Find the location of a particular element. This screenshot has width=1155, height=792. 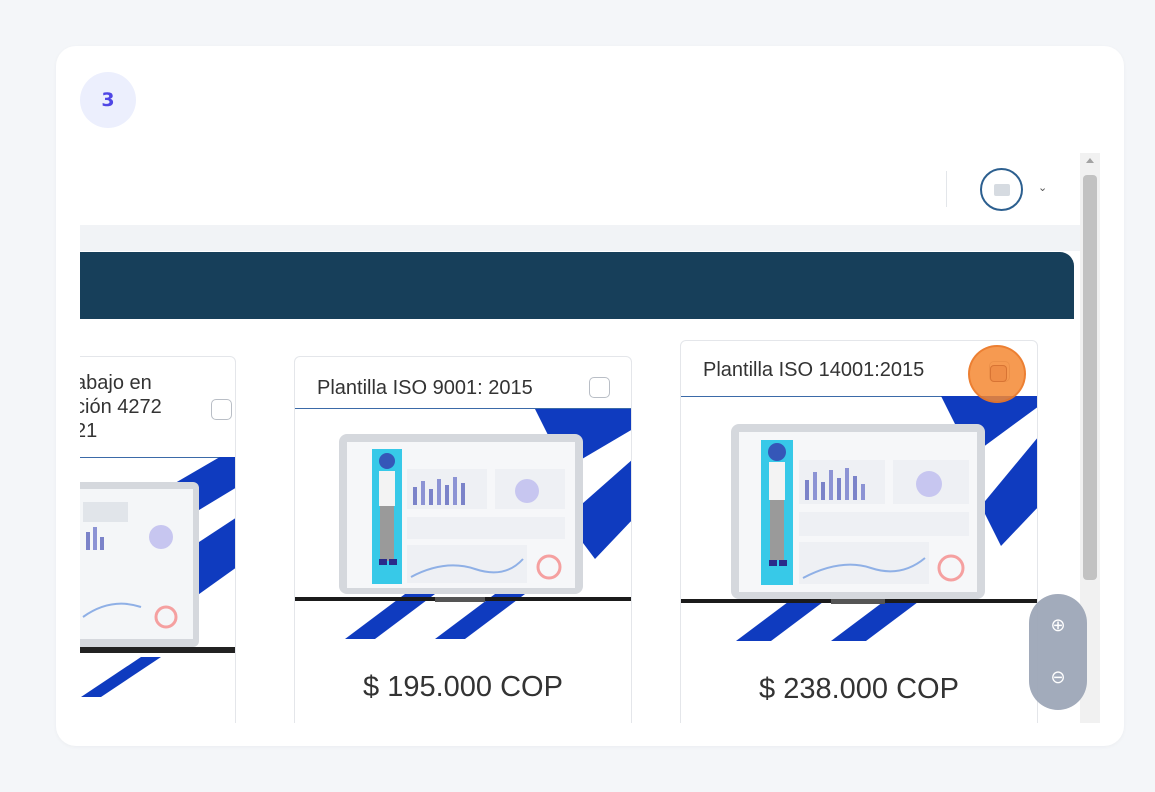

user-avatar-icon is located at coordinates (1001, 189).